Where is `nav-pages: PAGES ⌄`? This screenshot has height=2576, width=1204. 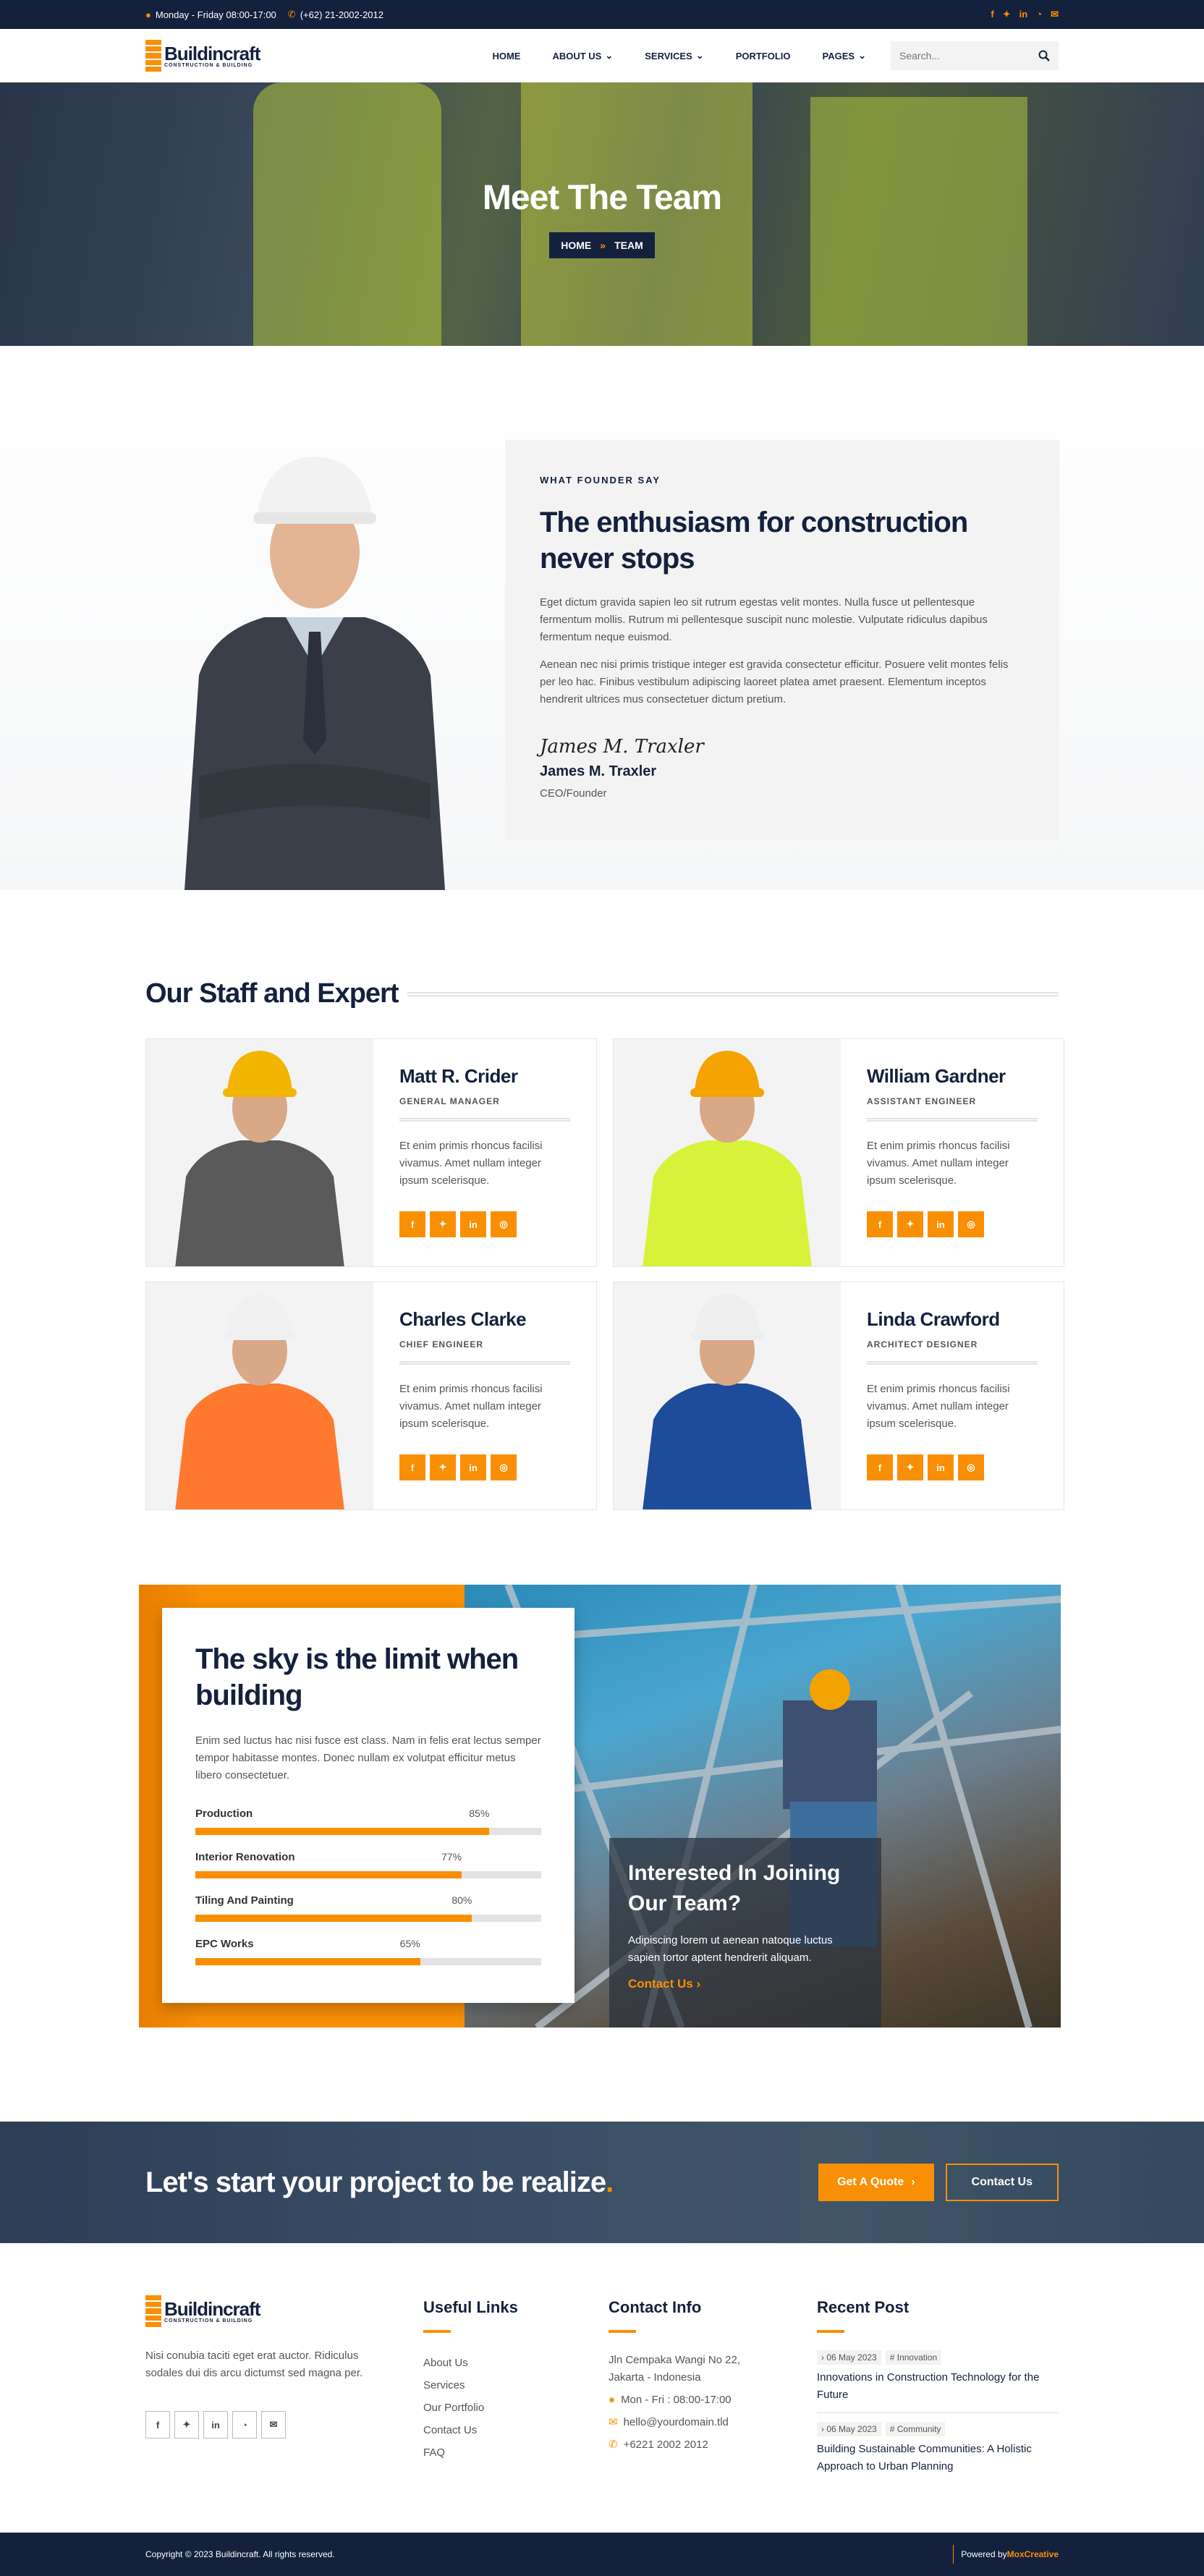 nav-pages: PAGES ⌄ is located at coordinates (844, 56).